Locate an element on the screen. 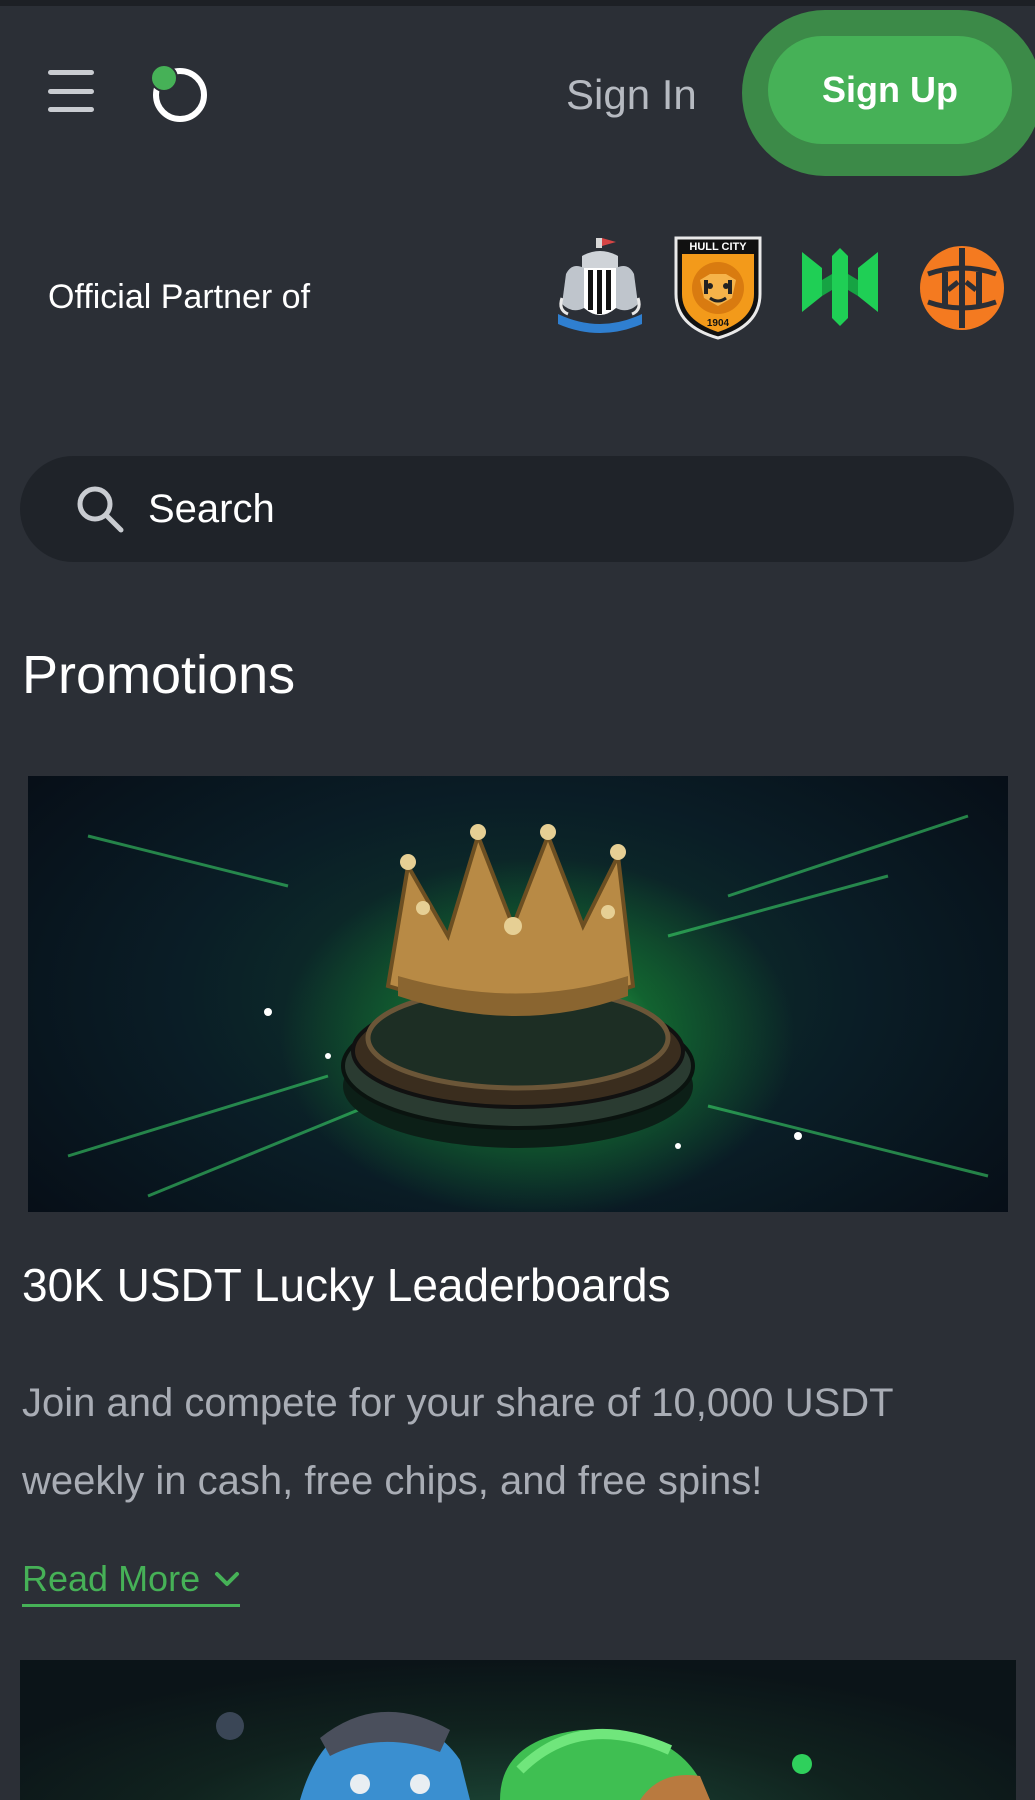  brand-logo-icon is located at coordinates (179, 93).